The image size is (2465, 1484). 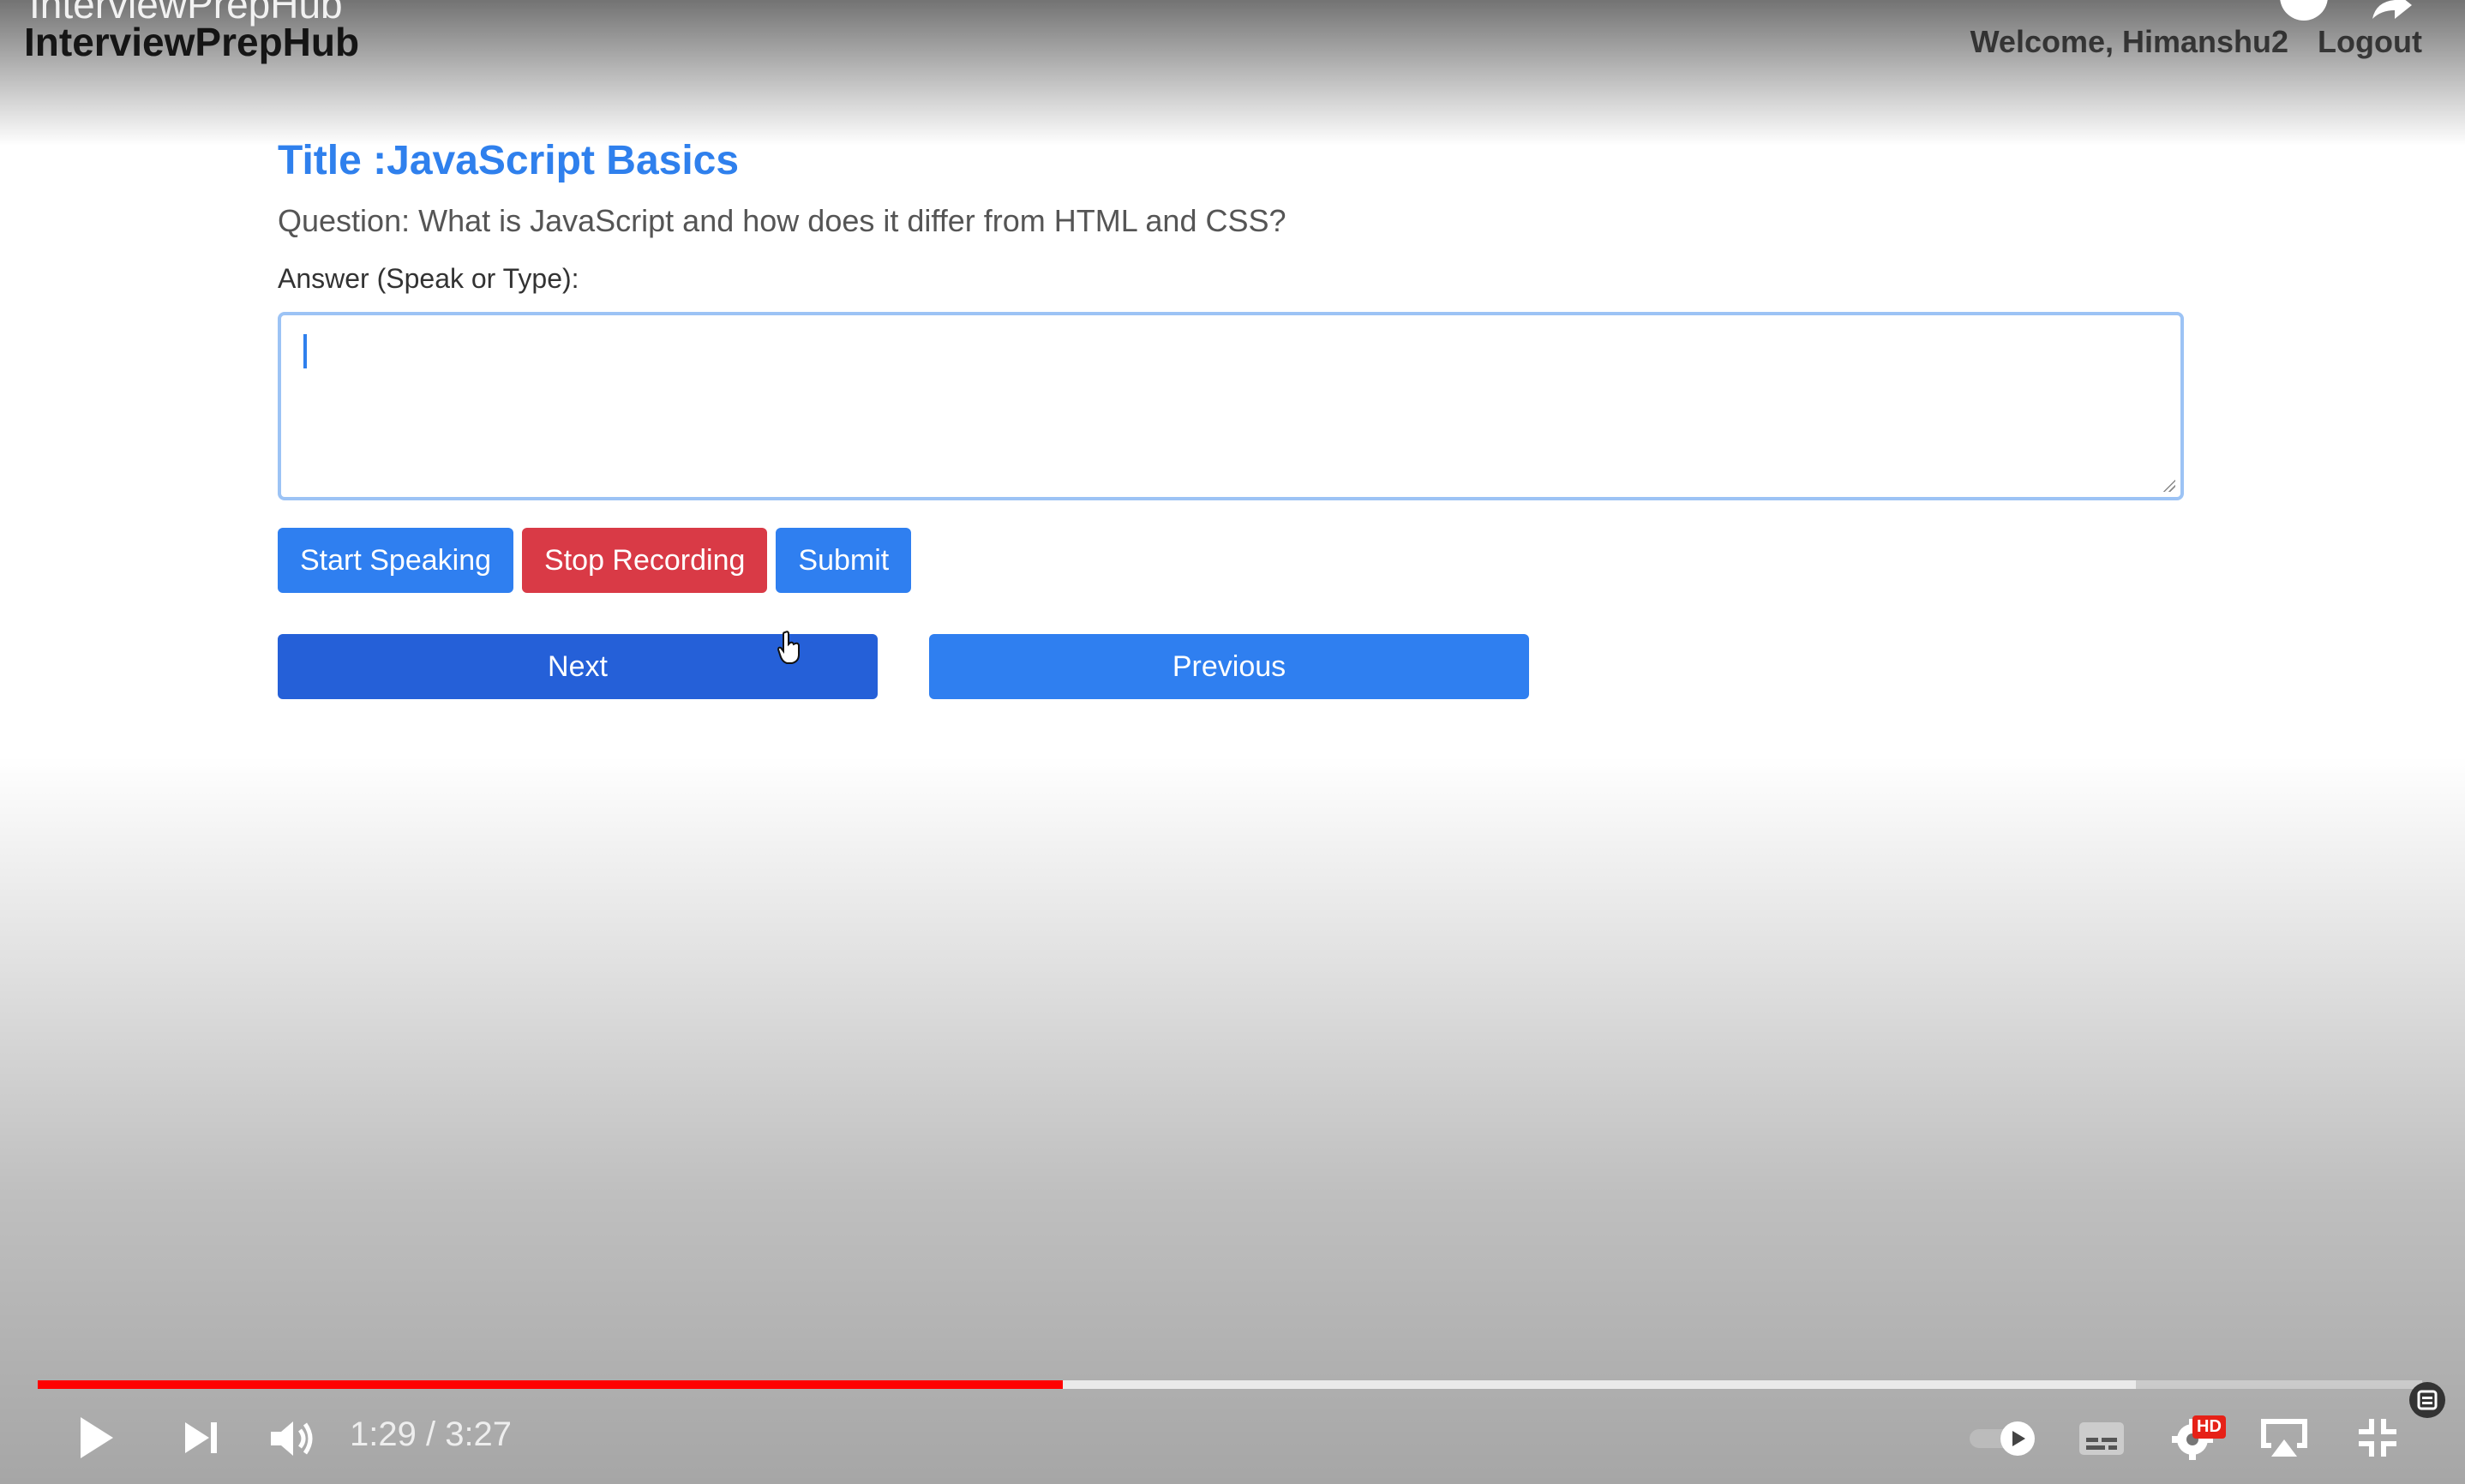 I want to click on volume-icon, so click(x=292, y=1438).